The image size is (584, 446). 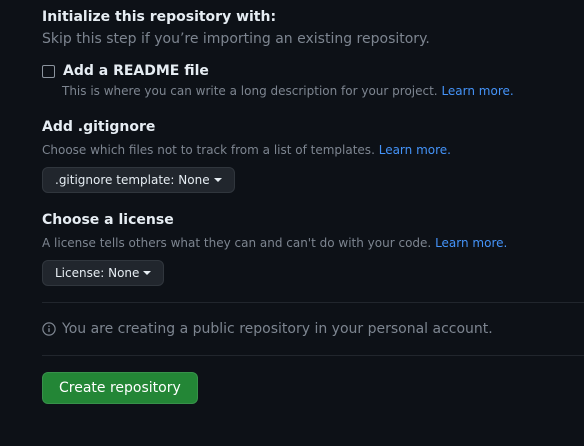 What do you see at coordinates (415, 150) in the screenshot?
I see `gitignore-learn-more-link: Learn more.` at bounding box center [415, 150].